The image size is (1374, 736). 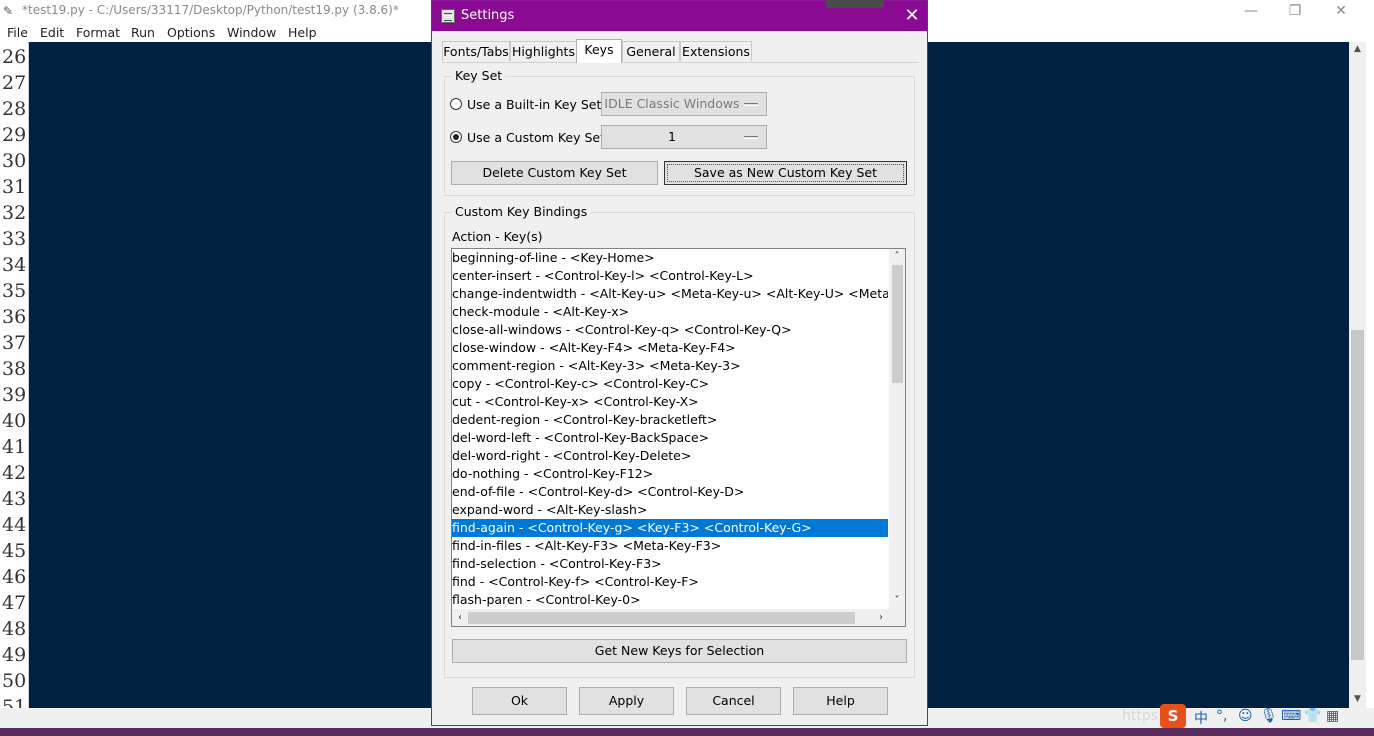 I want to click on line-number: 26, so click(x=14, y=57).